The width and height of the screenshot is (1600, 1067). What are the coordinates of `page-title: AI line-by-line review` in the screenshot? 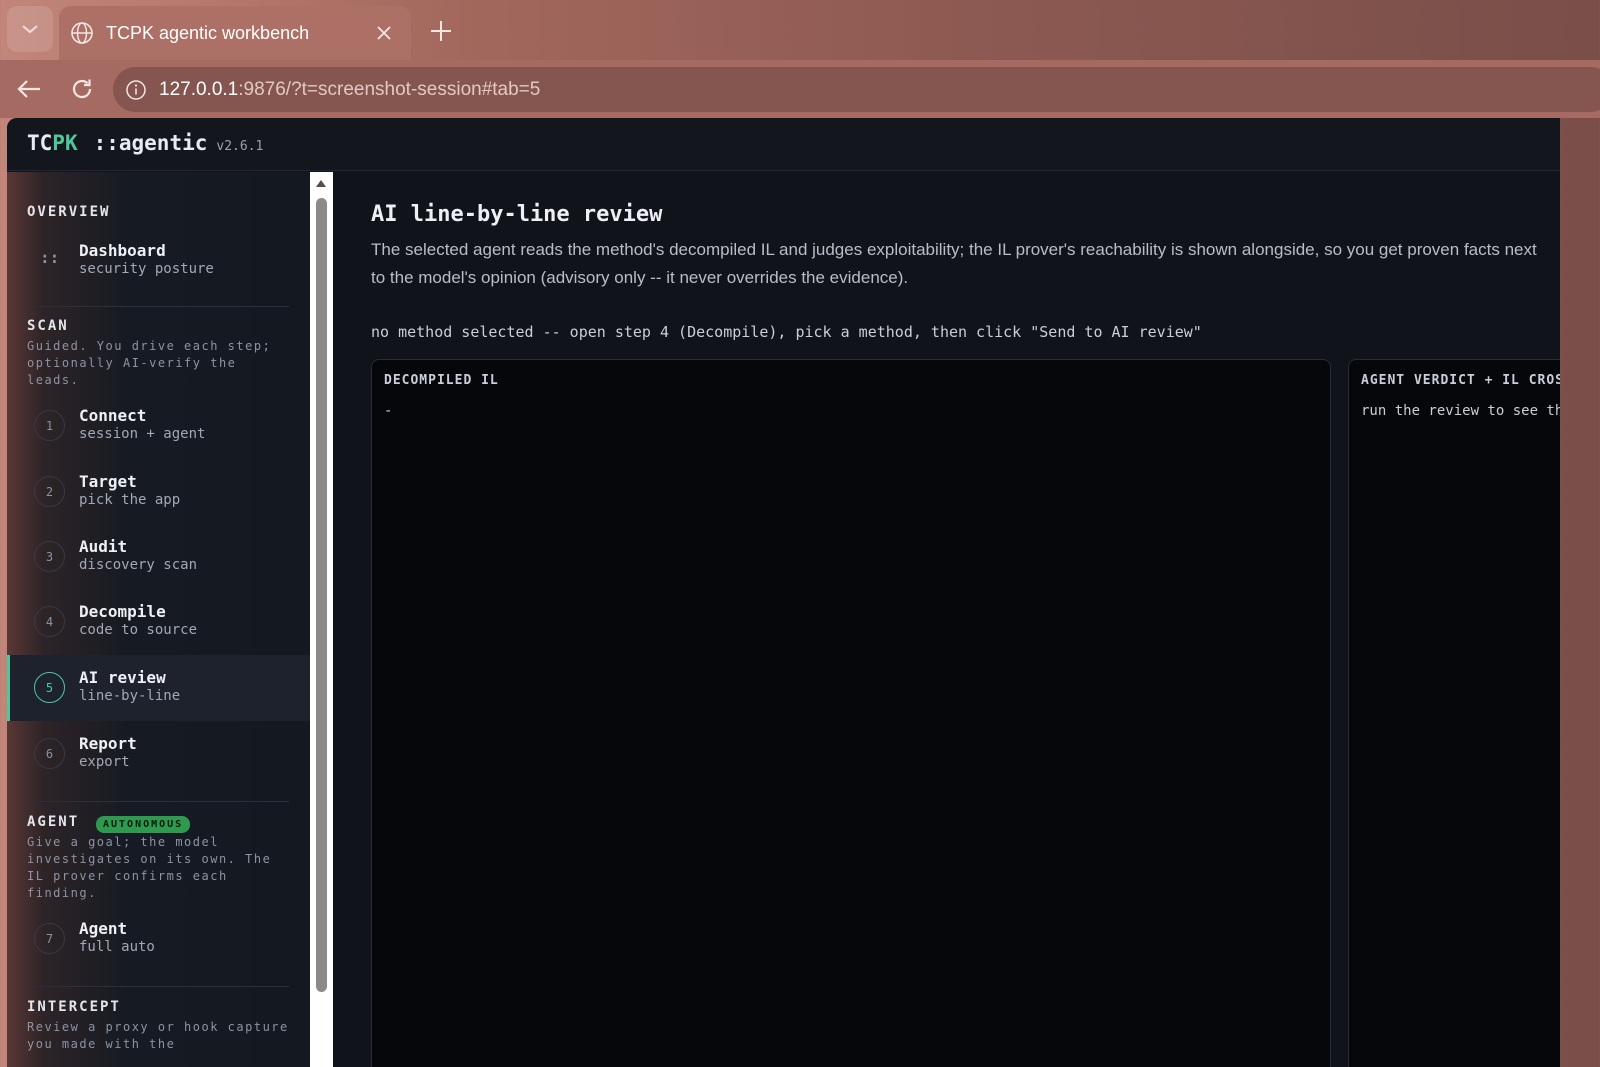 It's located at (517, 214).